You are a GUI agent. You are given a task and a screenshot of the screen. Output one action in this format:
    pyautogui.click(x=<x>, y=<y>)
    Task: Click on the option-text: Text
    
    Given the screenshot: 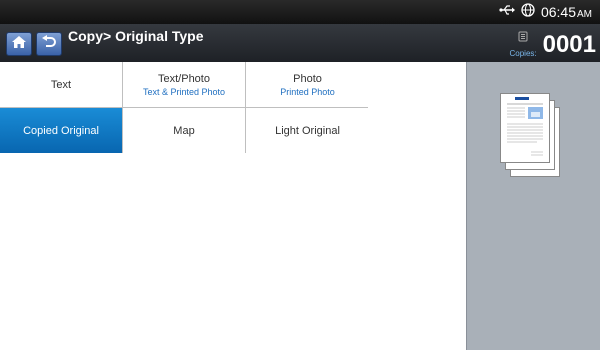 What is the action you would take?
    pyautogui.click(x=61, y=84)
    